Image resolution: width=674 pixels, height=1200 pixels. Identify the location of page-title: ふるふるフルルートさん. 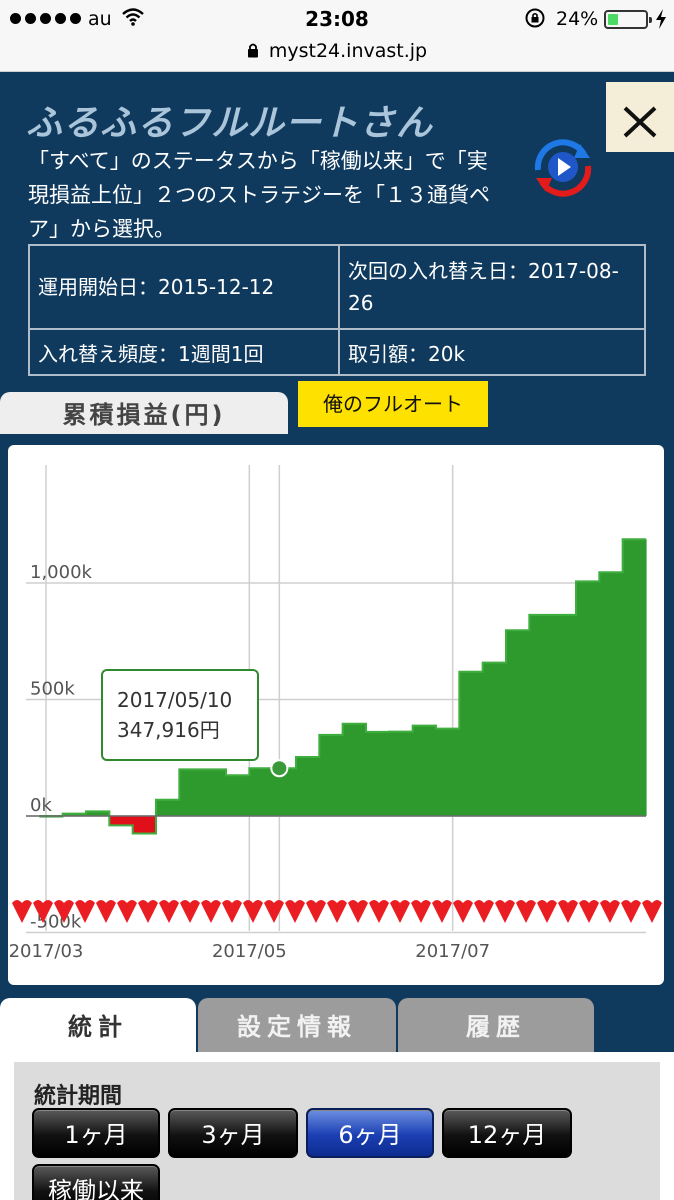
(230, 123).